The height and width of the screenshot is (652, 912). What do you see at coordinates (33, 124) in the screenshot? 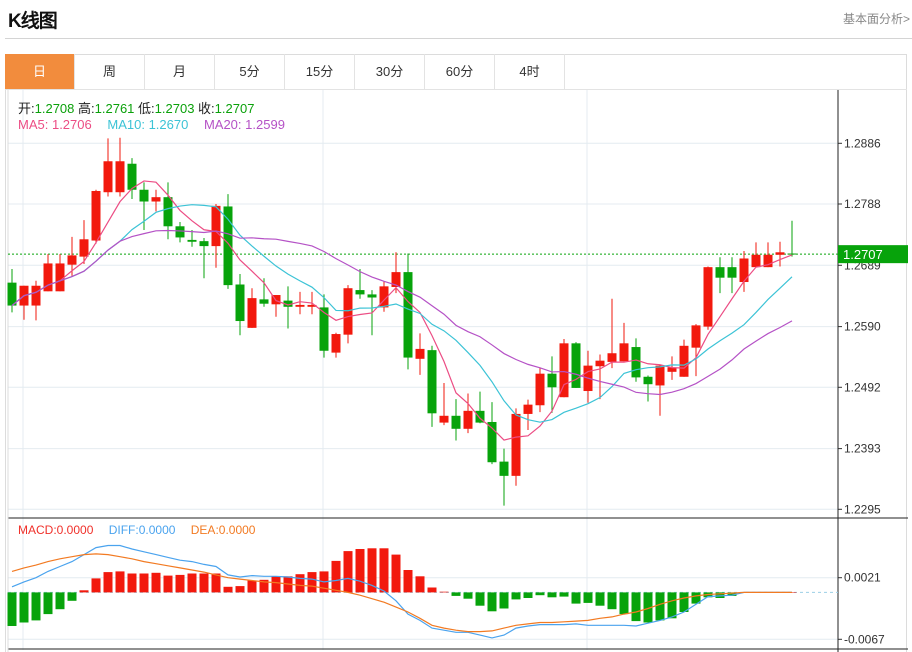
I see `ma5-label: MA5:` at bounding box center [33, 124].